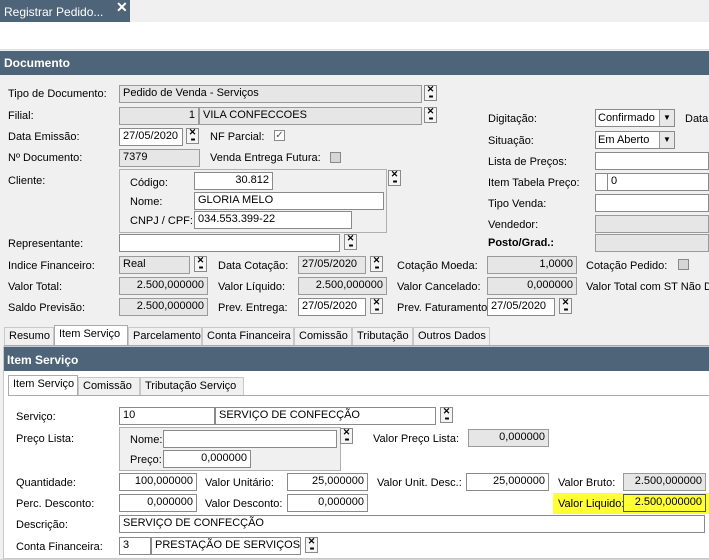 Image resolution: width=709 pixels, height=559 pixels. What do you see at coordinates (250, 439) in the screenshot?
I see `pl-nome-field` at bounding box center [250, 439].